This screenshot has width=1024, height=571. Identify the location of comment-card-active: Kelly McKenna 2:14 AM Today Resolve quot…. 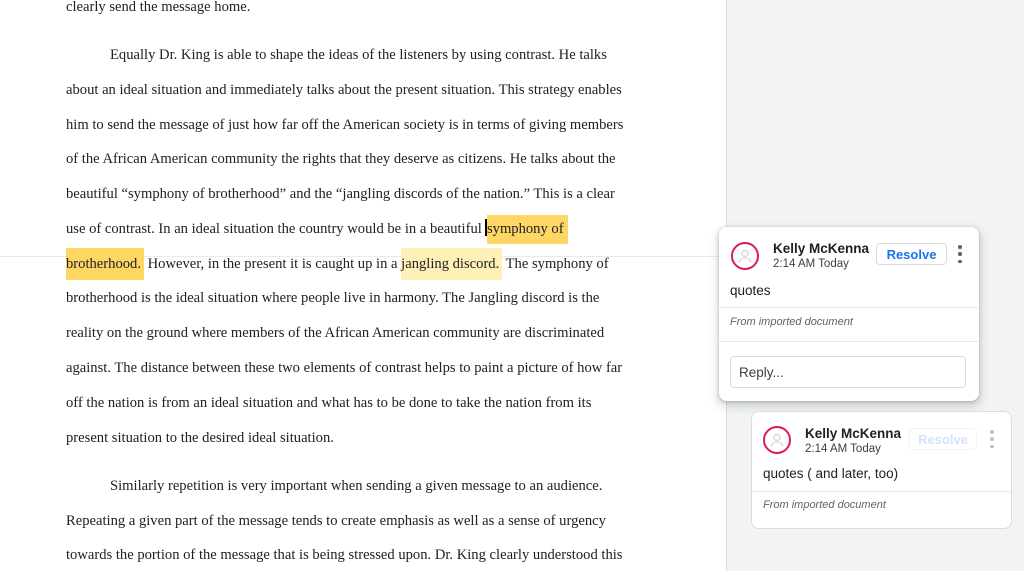
(849, 314).